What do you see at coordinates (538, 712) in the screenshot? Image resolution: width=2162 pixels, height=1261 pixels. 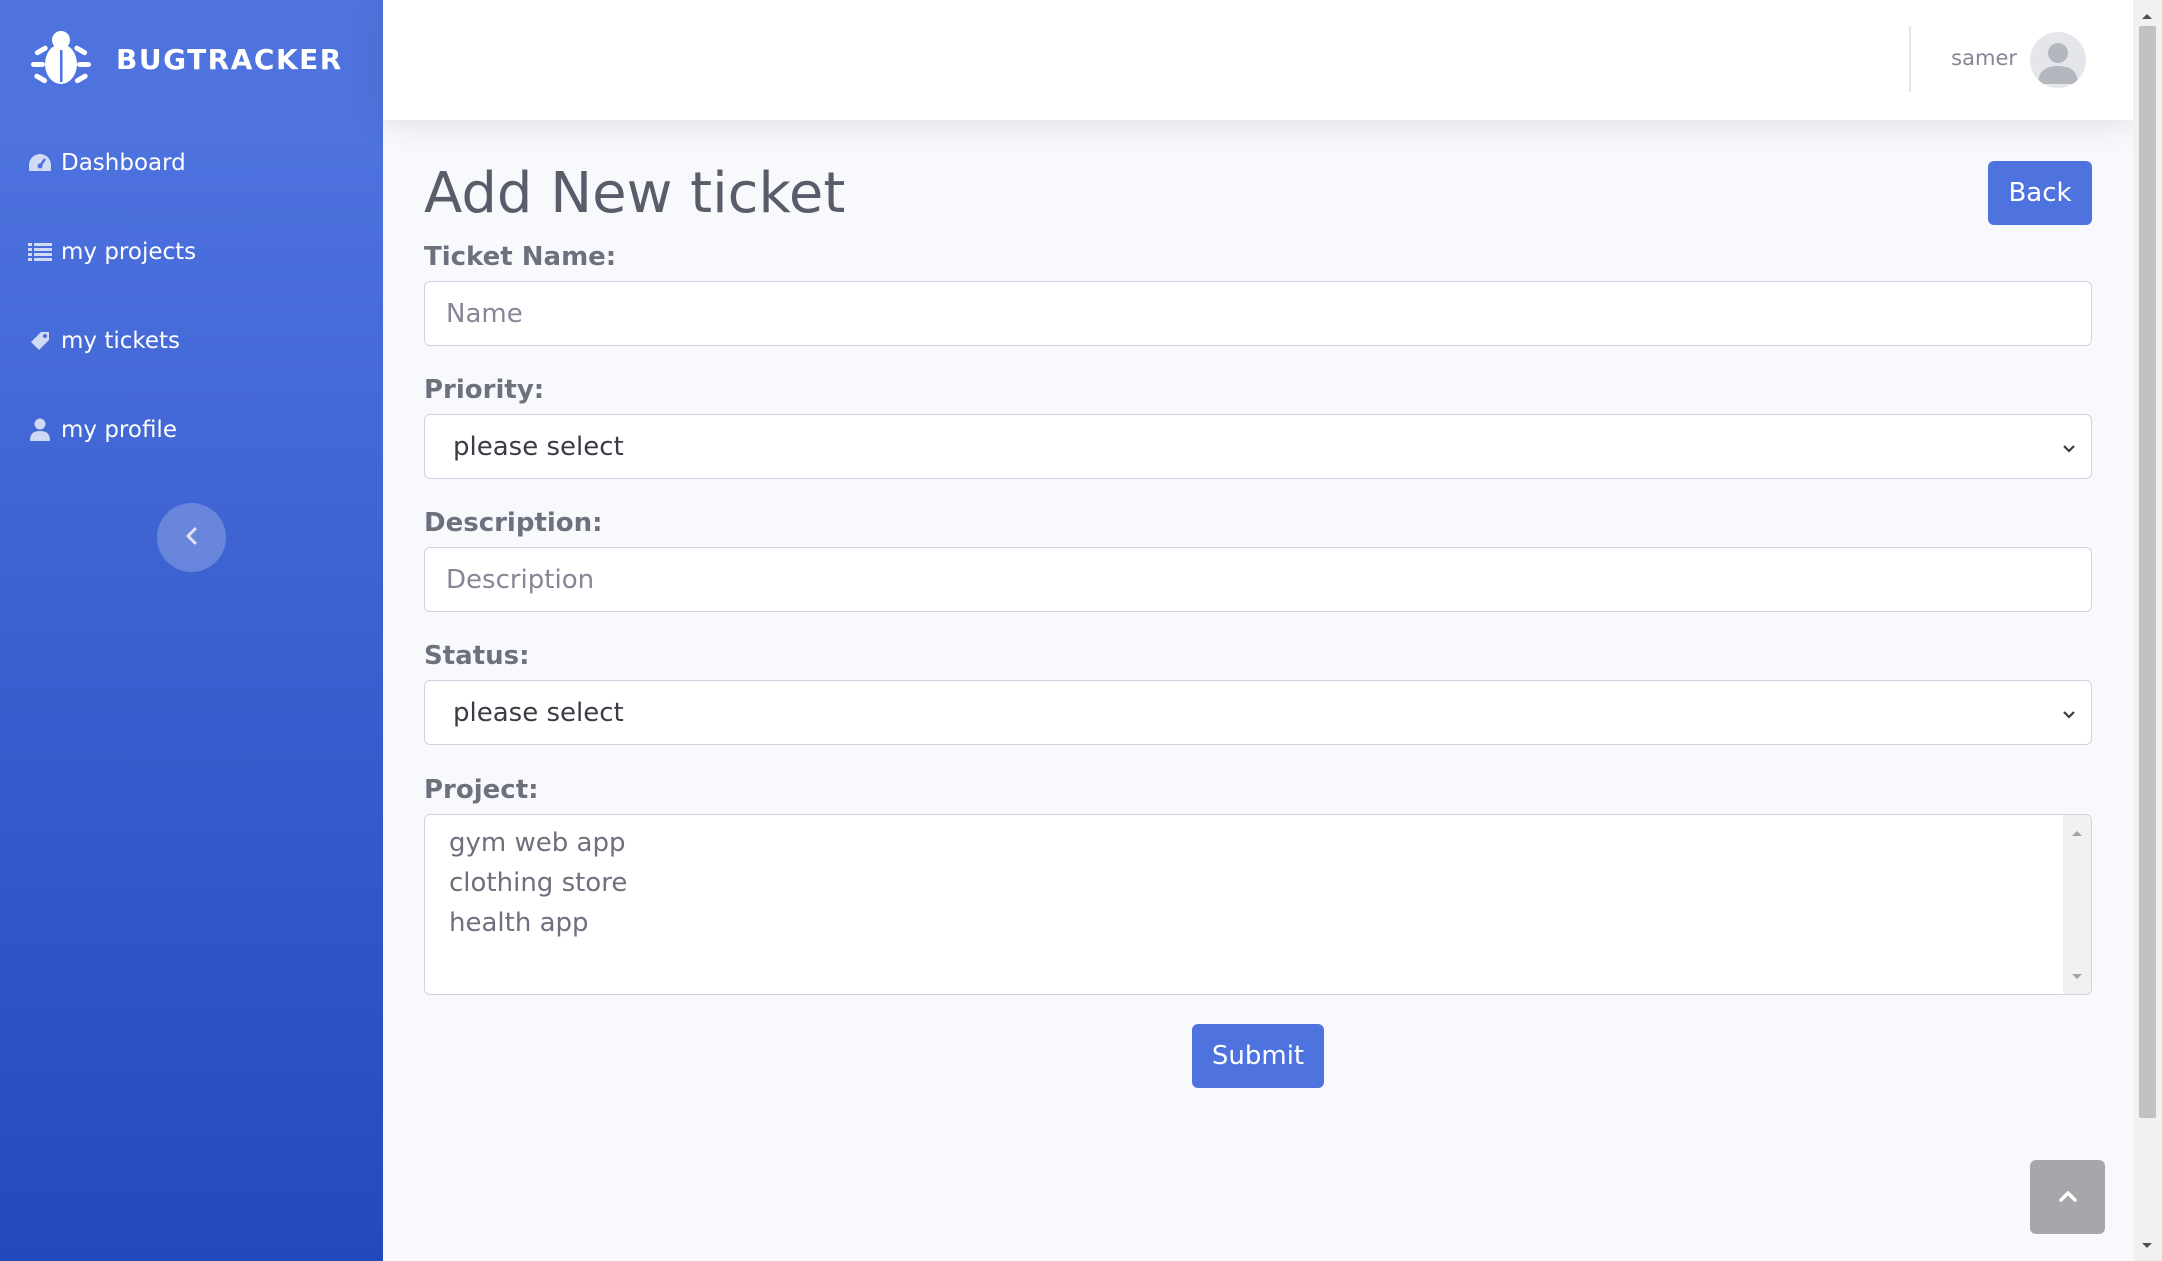 I see `status-selected-value: please select` at bounding box center [538, 712].